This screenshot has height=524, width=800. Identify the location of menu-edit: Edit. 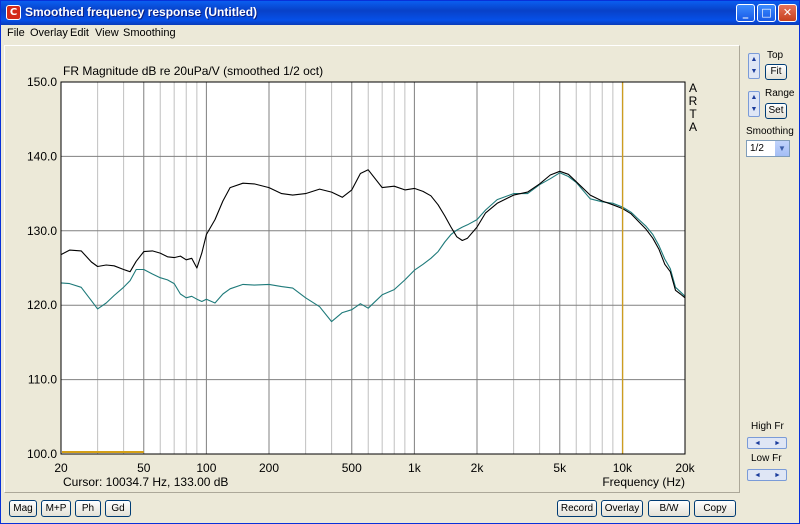
(79, 33).